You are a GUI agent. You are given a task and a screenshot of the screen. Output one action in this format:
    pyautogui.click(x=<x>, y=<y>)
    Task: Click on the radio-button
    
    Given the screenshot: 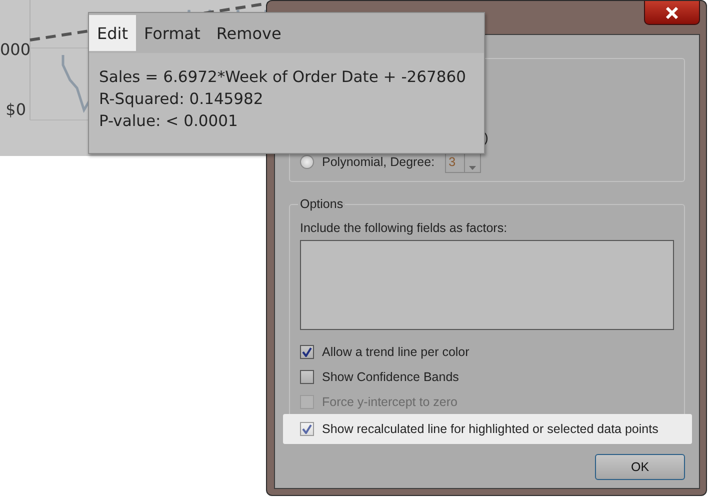 What is the action you would take?
    pyautogui.click(x=307, y=162)
    